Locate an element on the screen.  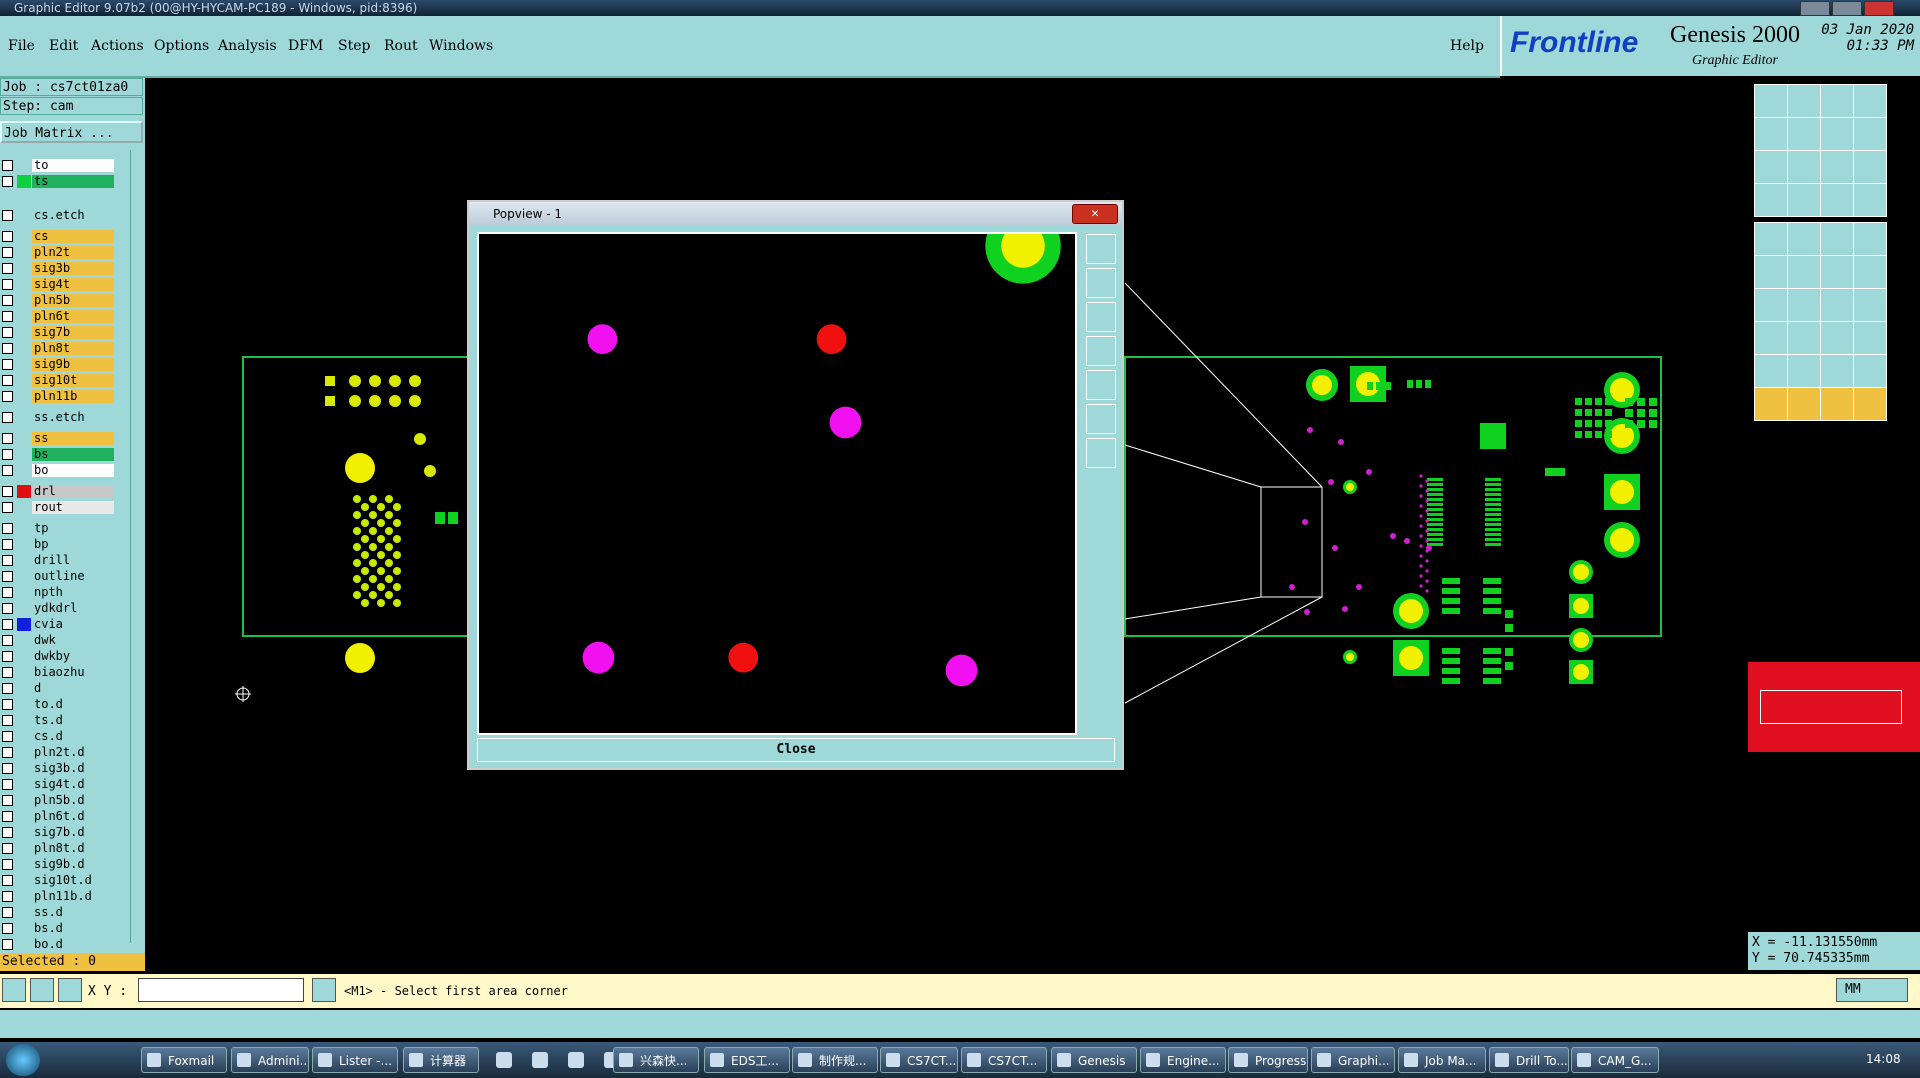
layer-row: dwkby is located at coordinates (59, 656).